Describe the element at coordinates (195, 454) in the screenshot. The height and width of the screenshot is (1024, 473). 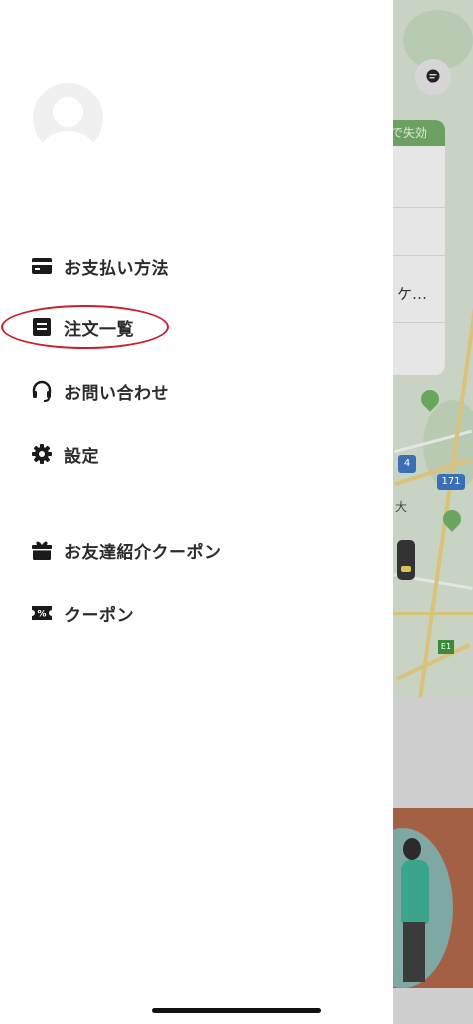
I see `menu-item-settings: 設定` at that location.